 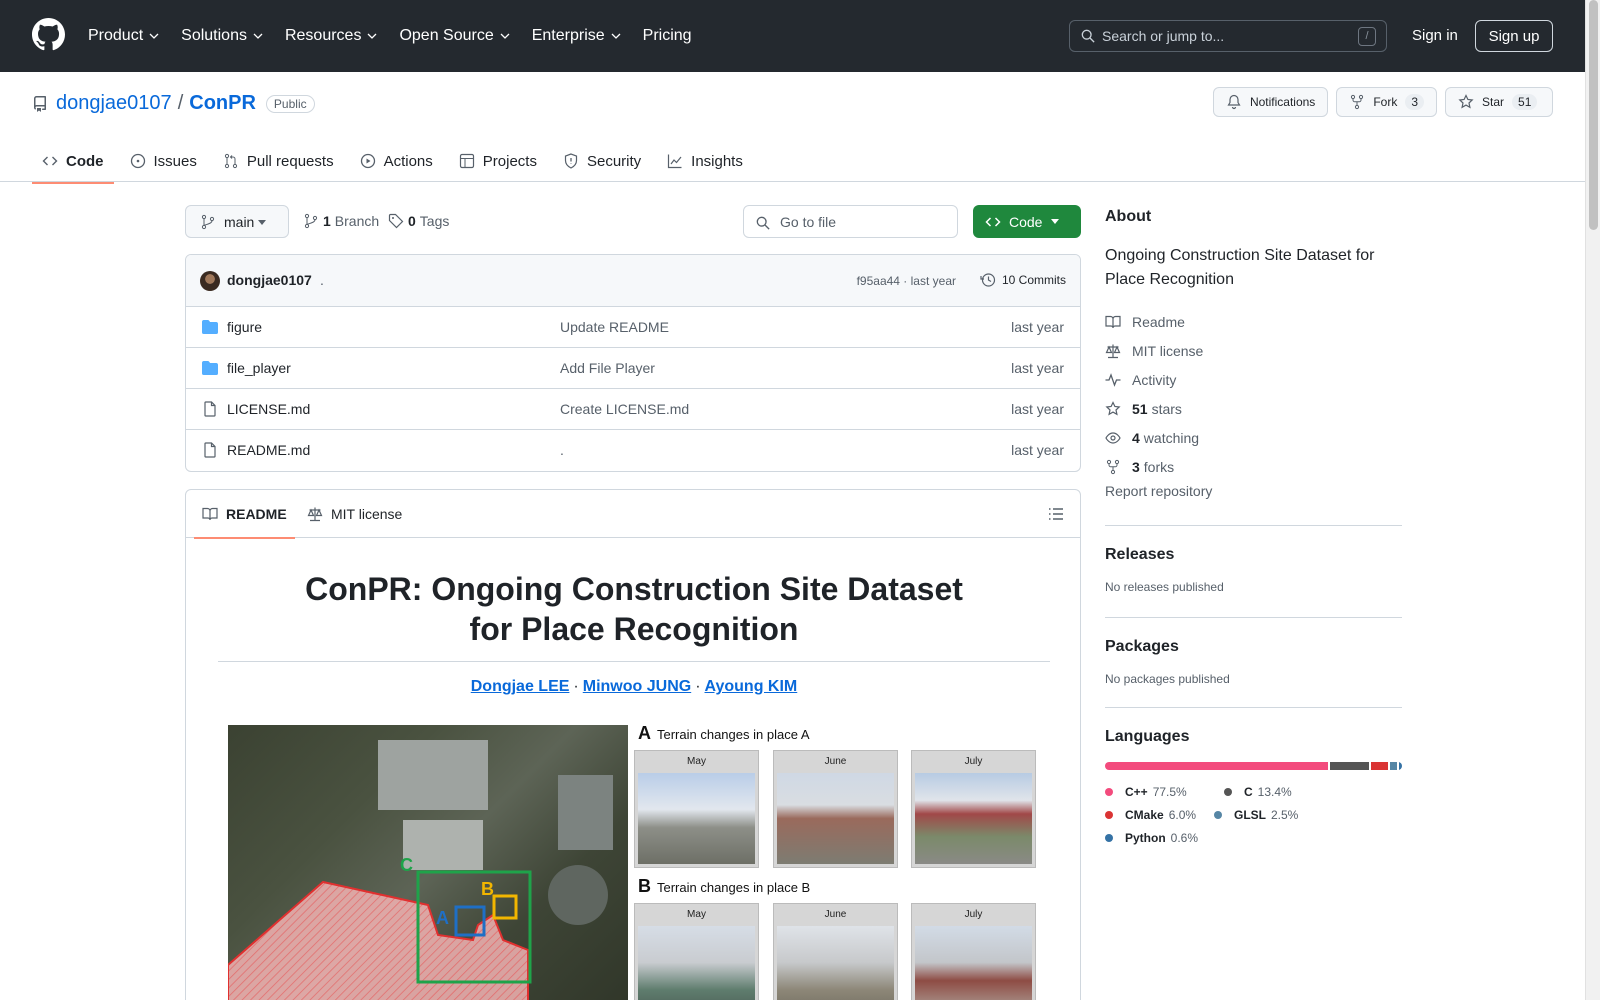 What do you see at coordinates (633, 514) in the screenshot?
I see `readme-tabs: README MIT license` at bounding box center [633, 514].